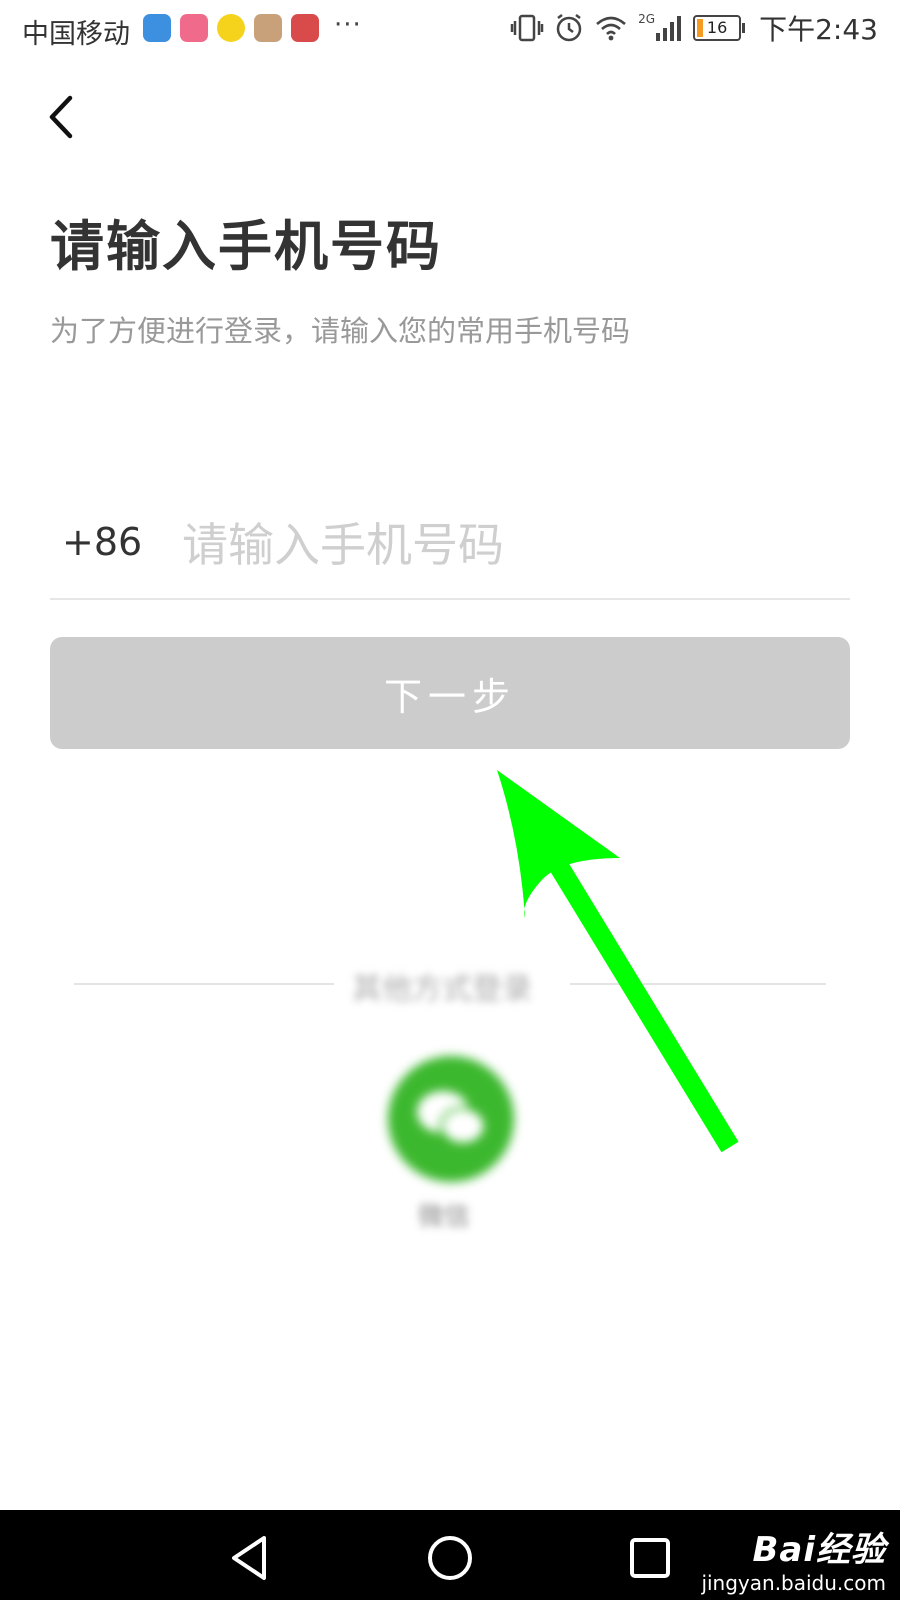 The height and width of the screenshot is (1600, 900). I want to click on status-bar: 中国移动 ··· 2G 16 下午2:43, so click(450, 31).